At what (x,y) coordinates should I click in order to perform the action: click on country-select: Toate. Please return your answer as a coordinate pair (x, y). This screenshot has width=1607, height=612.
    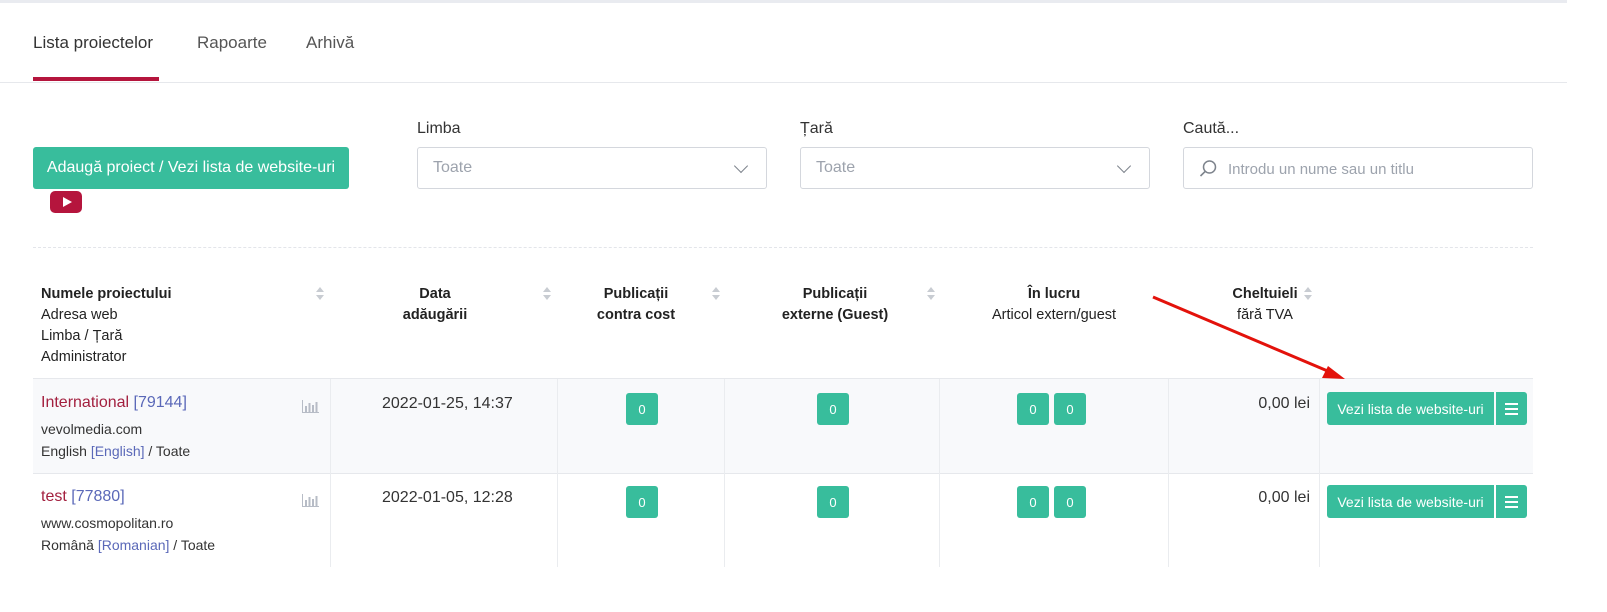
    Looking at the image, I should click on (975, 168).